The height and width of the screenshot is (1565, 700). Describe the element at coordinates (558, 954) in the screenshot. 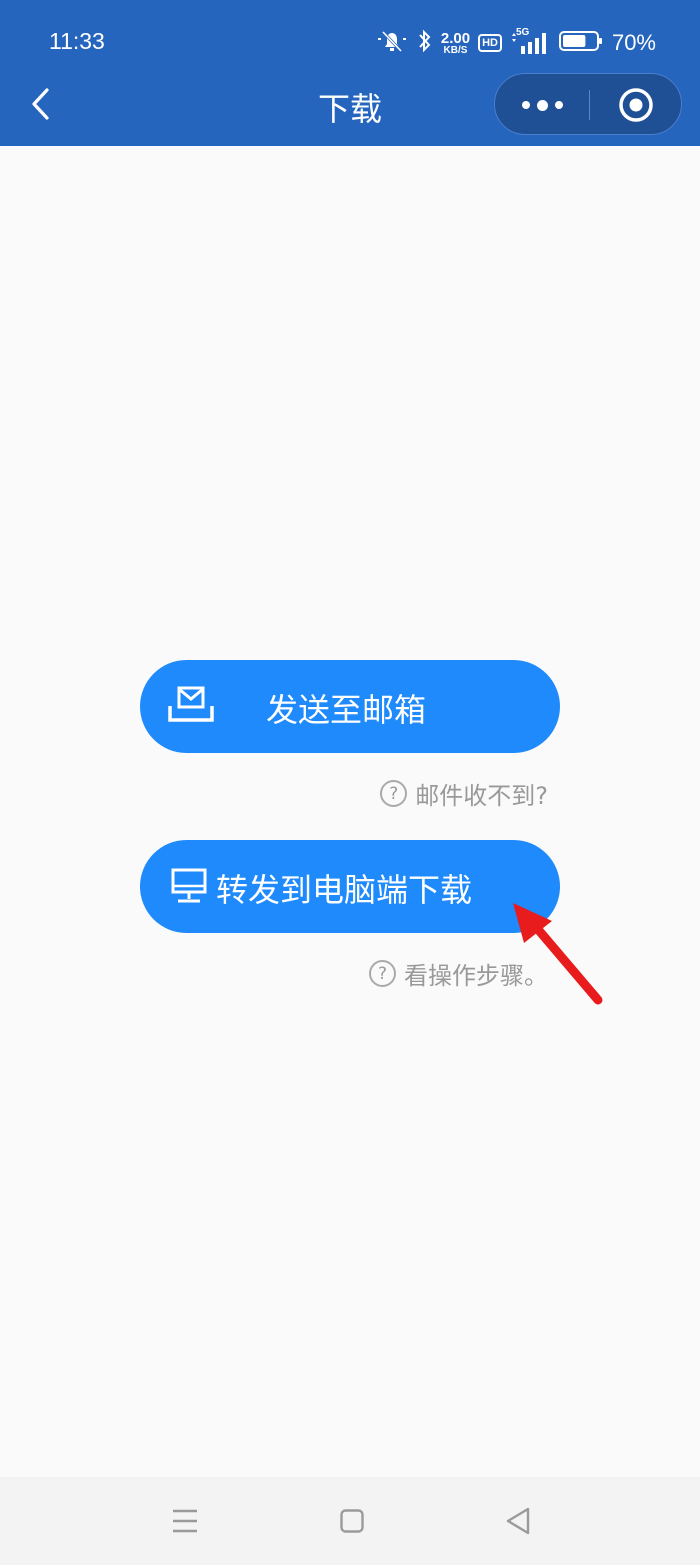

I see `annotation-arrow` at that location.